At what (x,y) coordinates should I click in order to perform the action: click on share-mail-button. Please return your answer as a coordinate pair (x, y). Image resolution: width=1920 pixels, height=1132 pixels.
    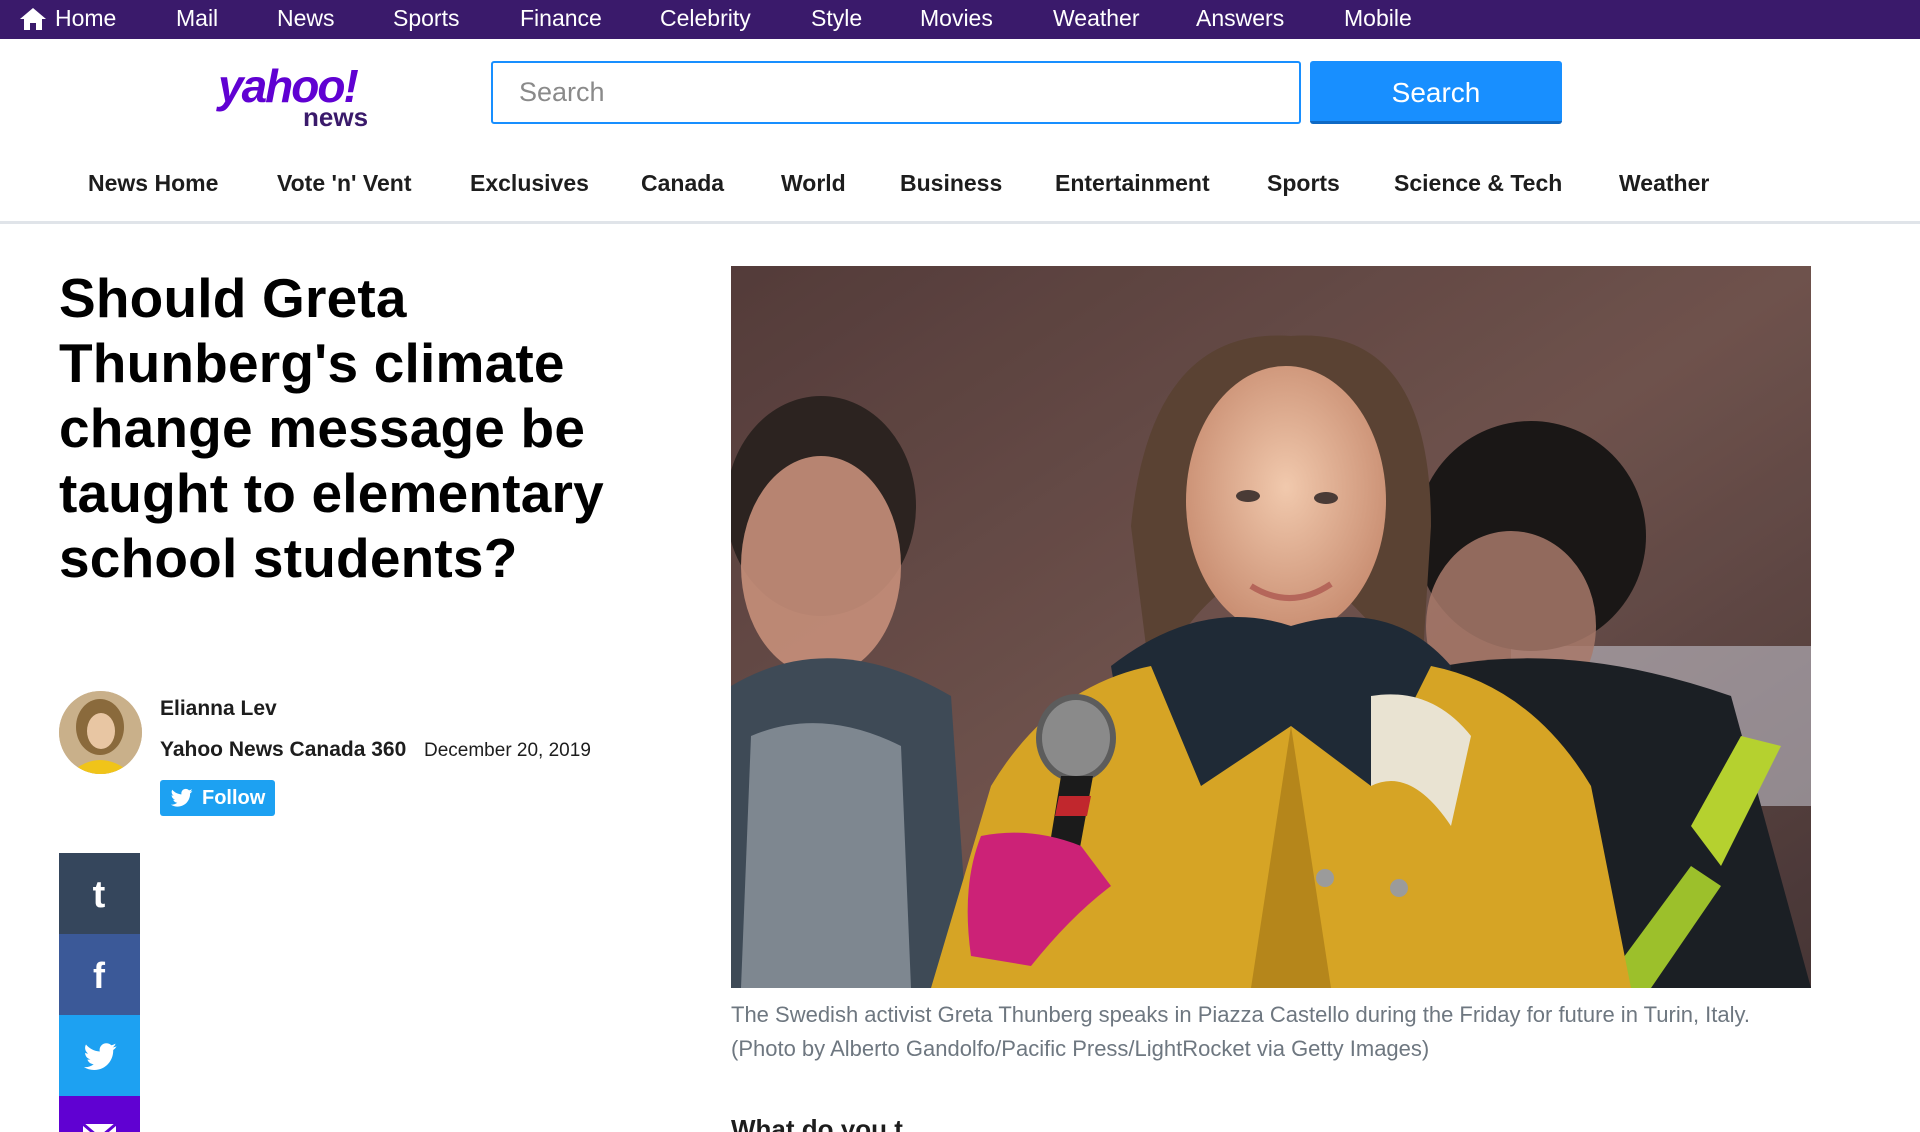
    Looking at the image, I should click on (99, 1114).